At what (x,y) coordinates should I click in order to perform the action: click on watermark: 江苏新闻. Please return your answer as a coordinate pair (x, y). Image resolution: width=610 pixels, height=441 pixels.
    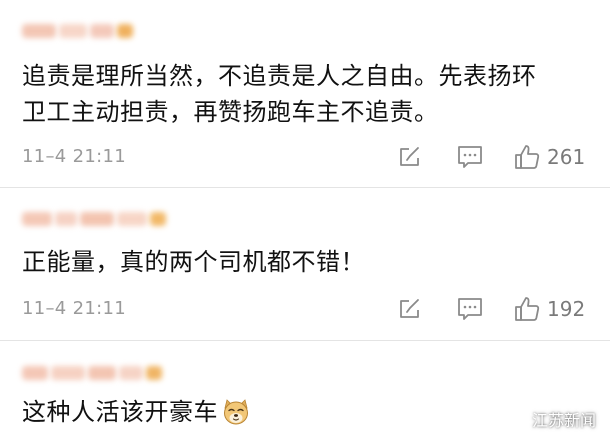
    Looking at the image, I should click on (552, 419).